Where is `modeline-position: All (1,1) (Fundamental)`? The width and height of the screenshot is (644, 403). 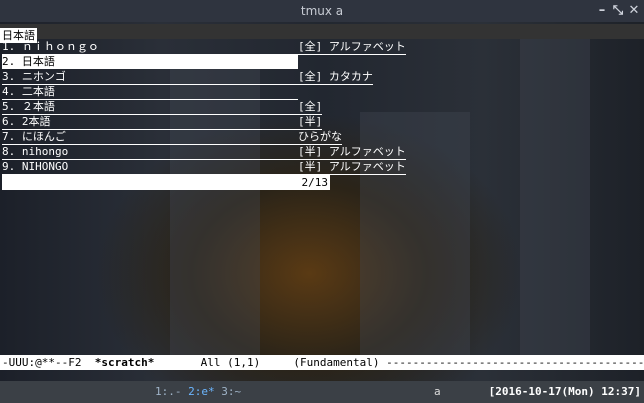 modeline-position: All (1,1) (Fundamental) is located at coordinates (270, 362).